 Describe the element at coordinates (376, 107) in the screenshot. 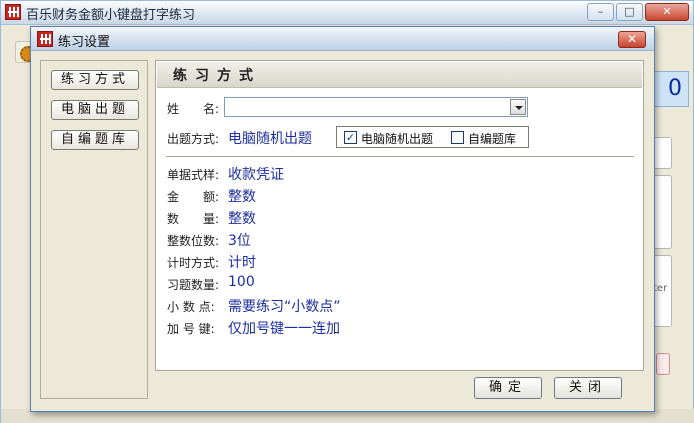

I see `name-combobox` at that location.